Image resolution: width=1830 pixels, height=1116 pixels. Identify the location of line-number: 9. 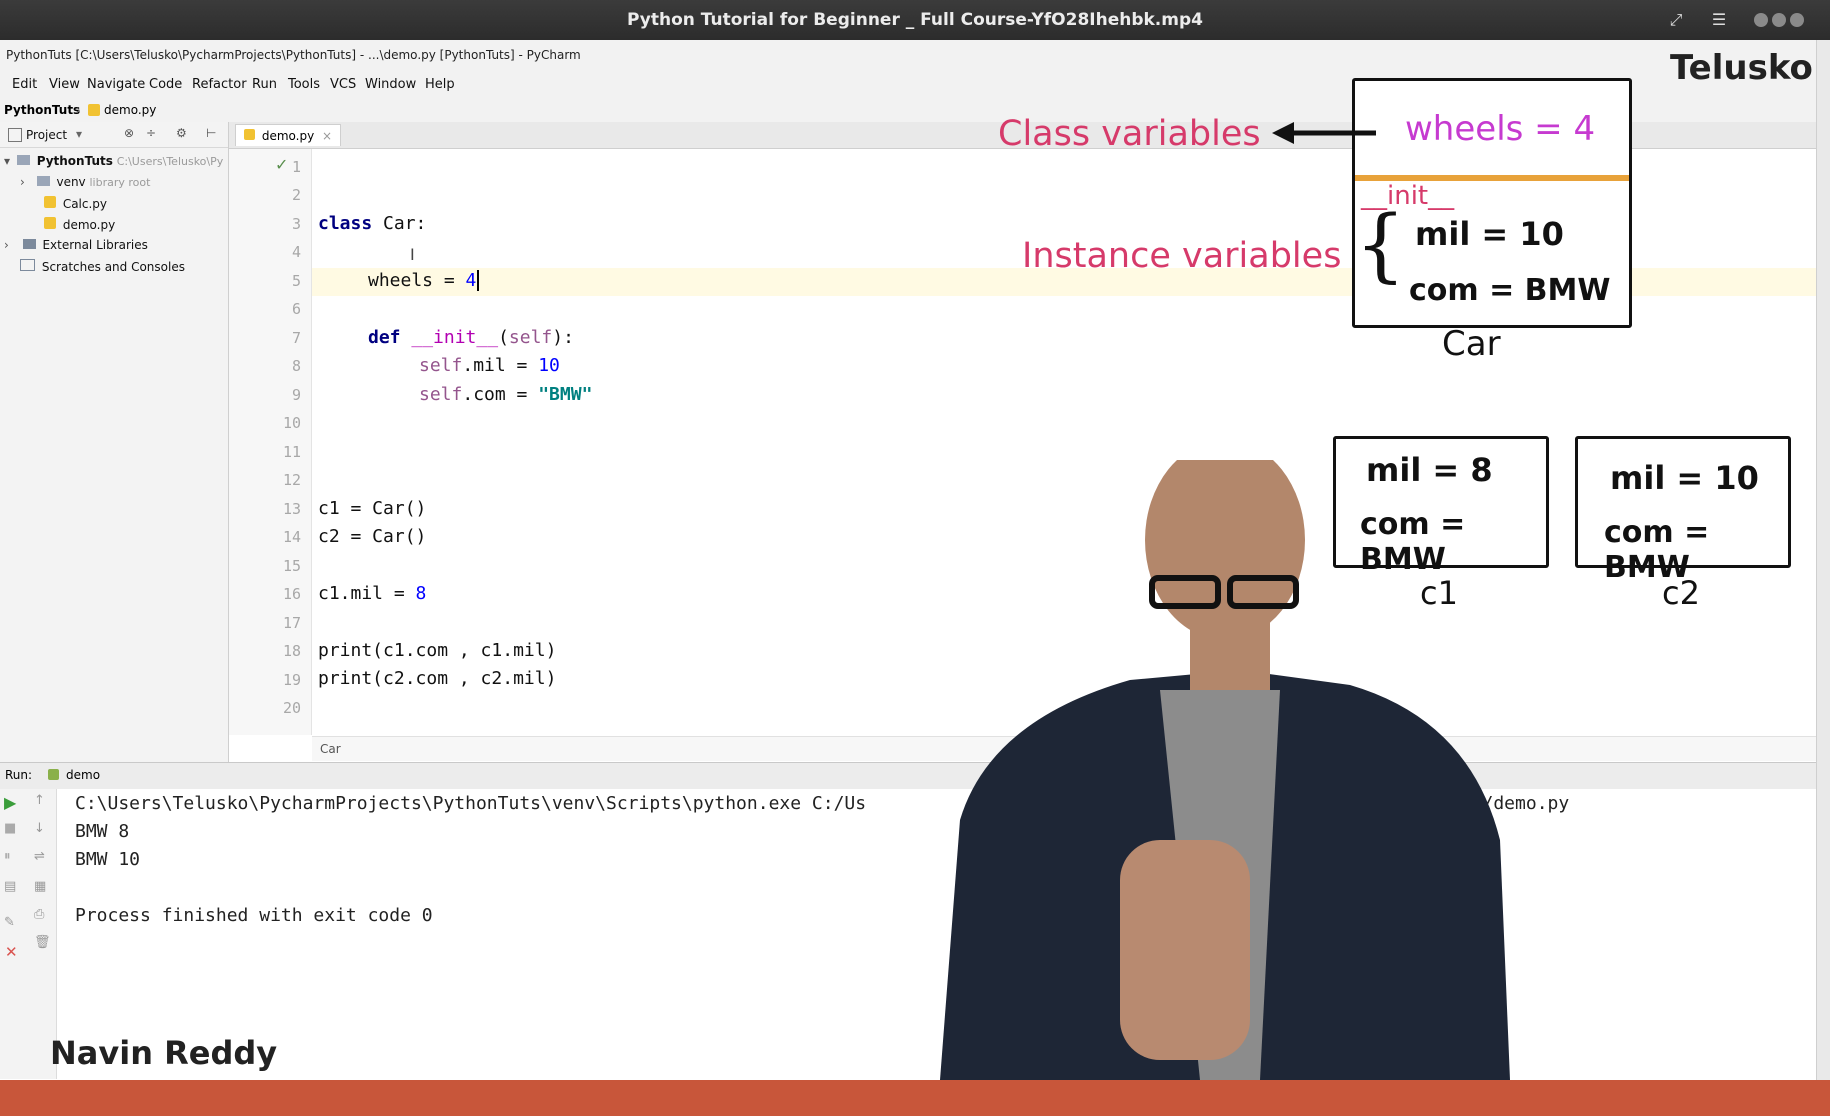
(296, 395).